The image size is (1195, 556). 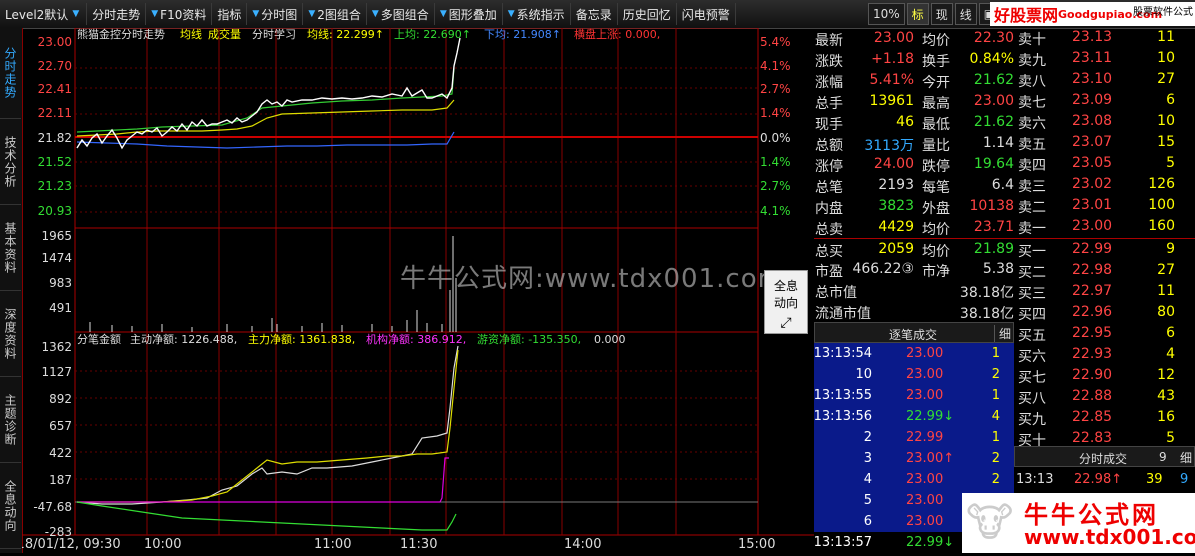 I want to click on sell-vol: 6, so click(x=1170, y=100).